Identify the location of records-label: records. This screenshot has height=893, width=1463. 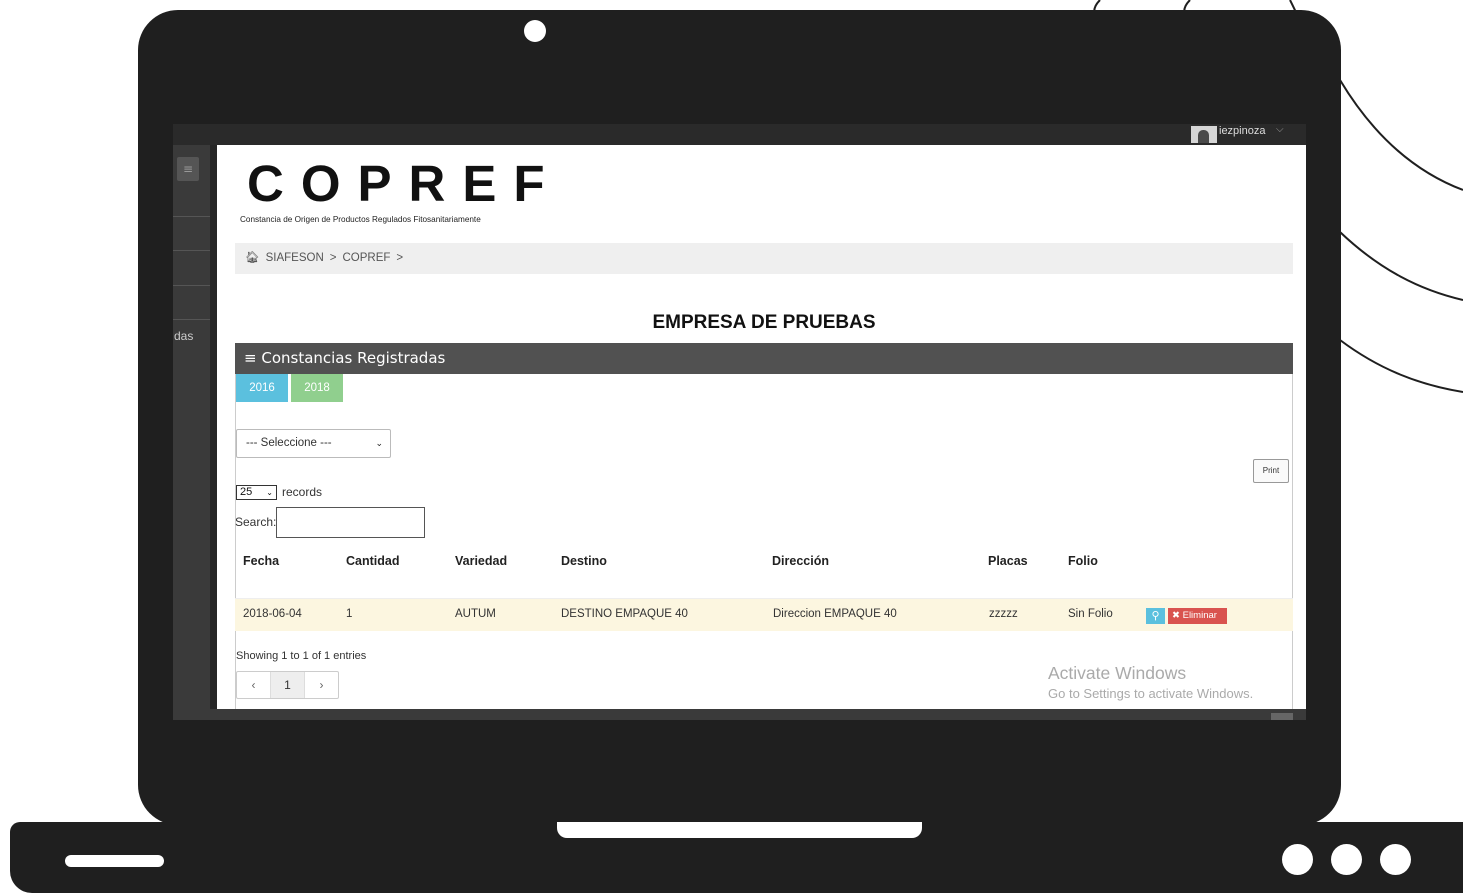
(302, 492).